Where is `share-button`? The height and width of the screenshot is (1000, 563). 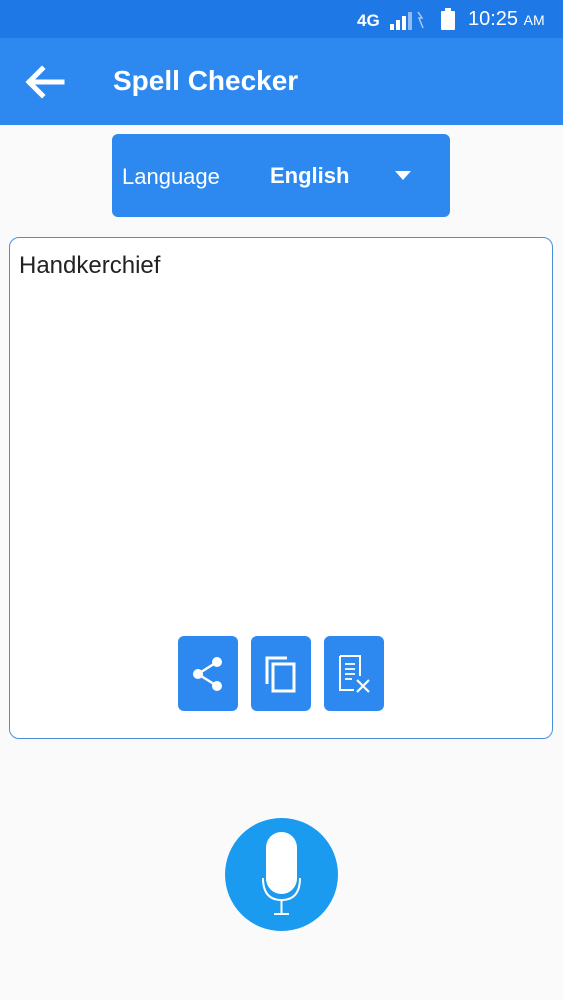 share-button is located at coordinates (208, 673).